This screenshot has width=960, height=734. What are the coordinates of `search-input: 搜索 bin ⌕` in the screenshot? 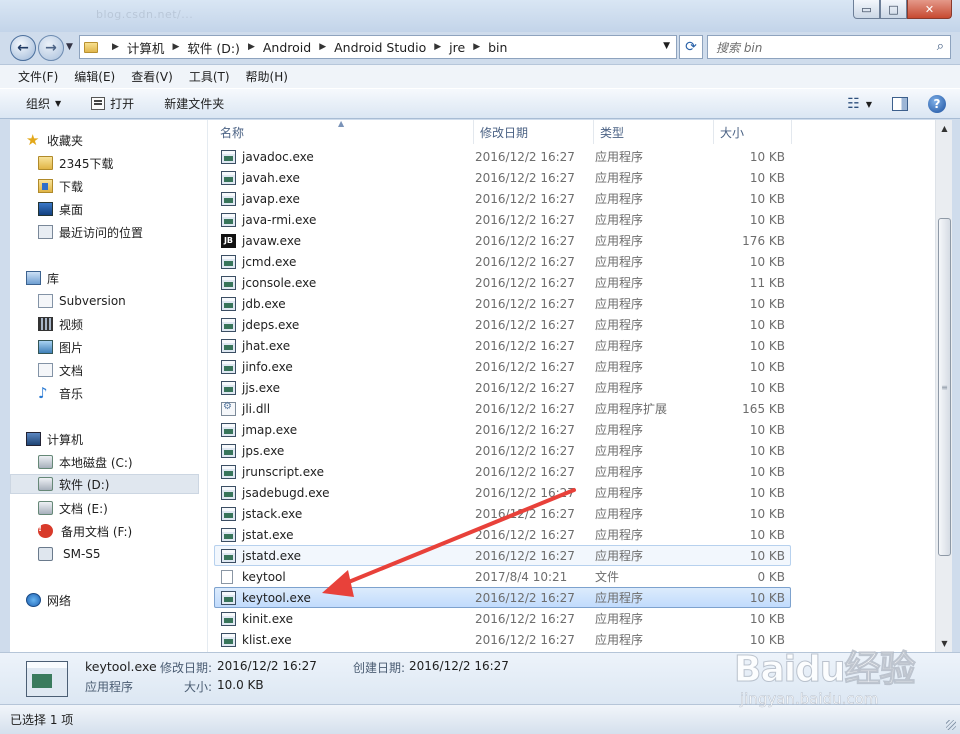 It's located at (829, 47).